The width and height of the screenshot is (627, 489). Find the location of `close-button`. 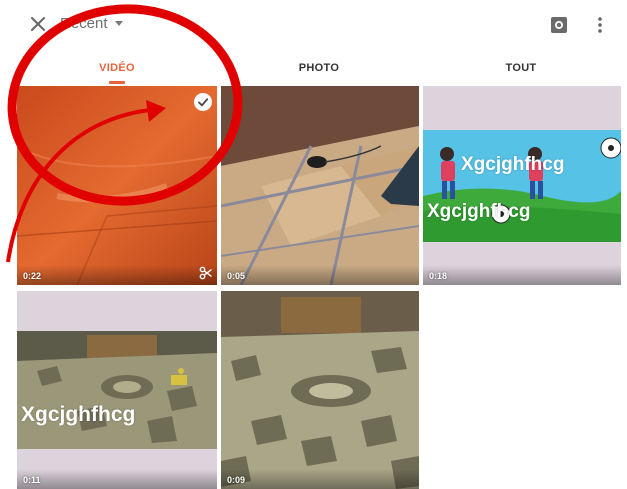

close-button is located at coordinates (38, 24).